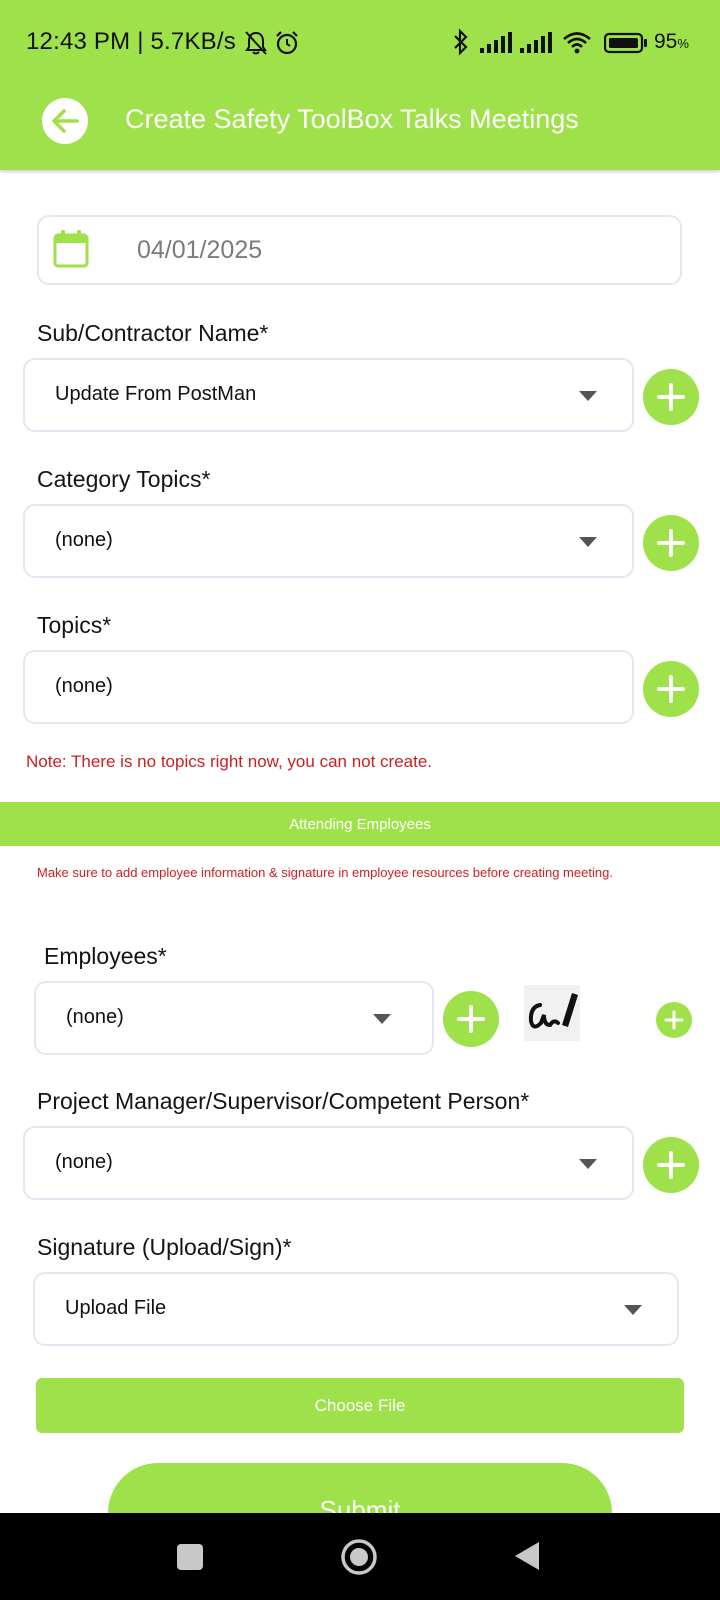  I want to click on system-navigation-bar, so click(360, 1556).